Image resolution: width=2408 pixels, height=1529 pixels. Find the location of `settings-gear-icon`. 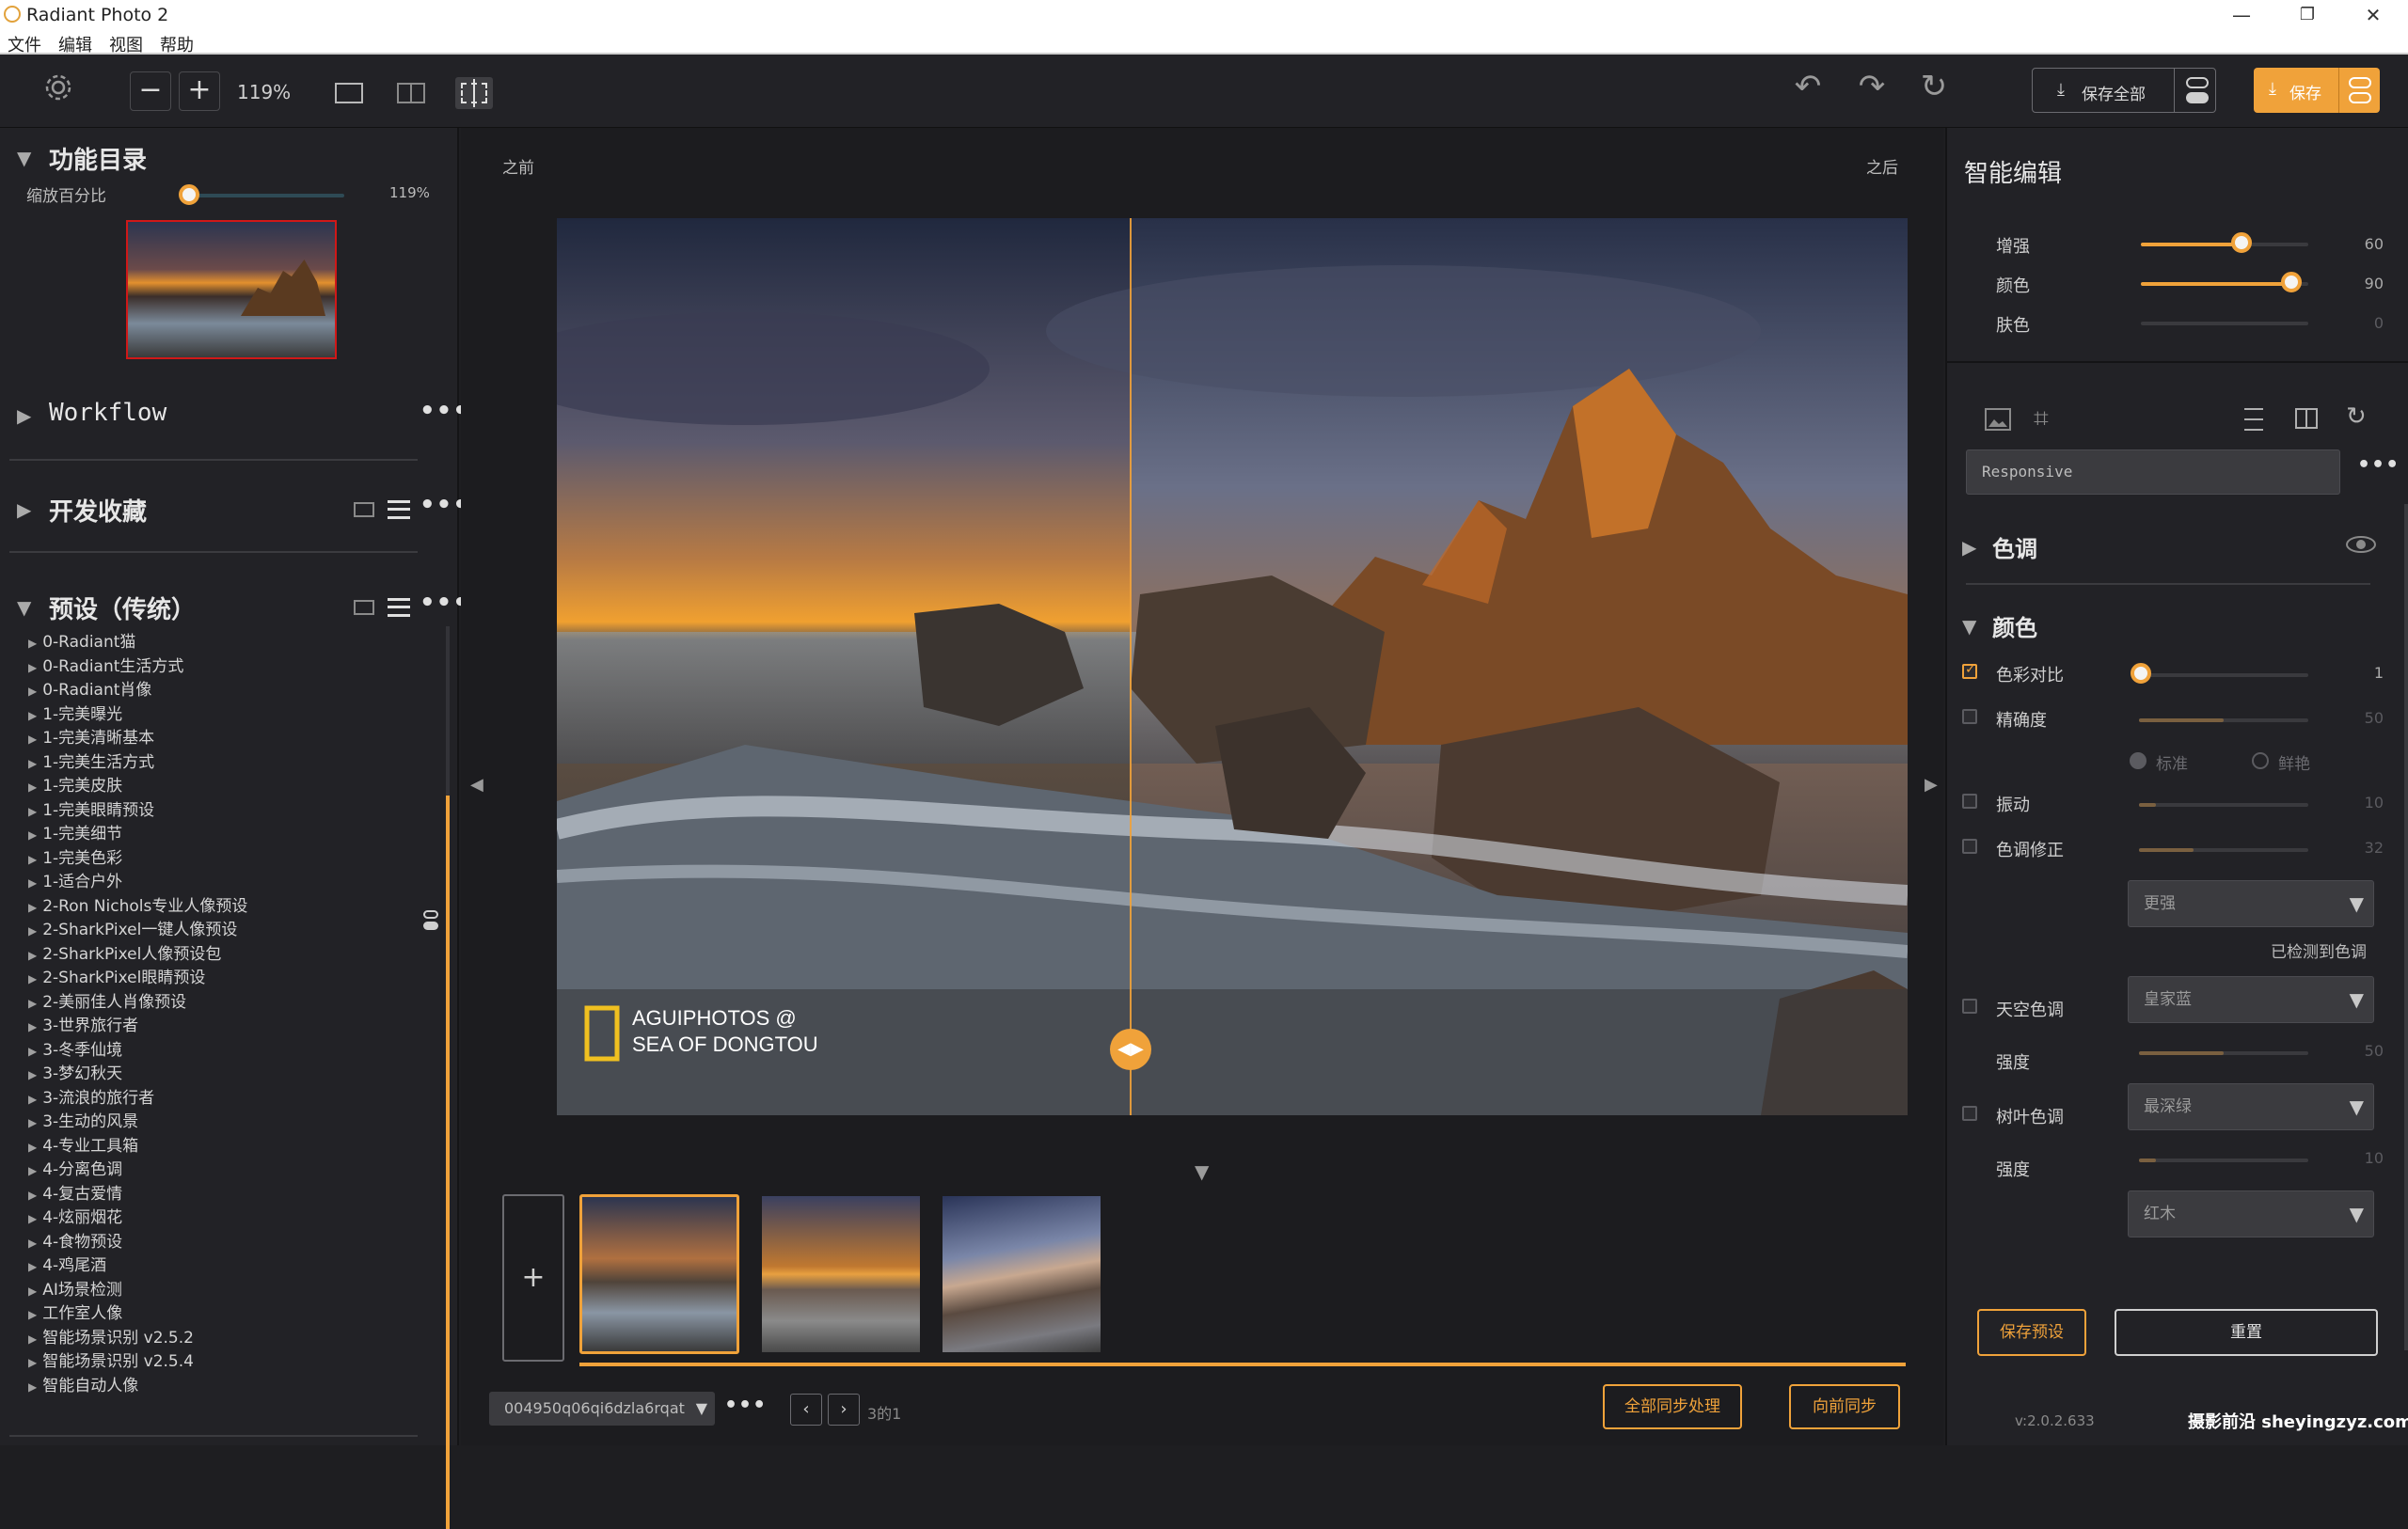

settings-gear-icon is located at coordinates (59, 90).